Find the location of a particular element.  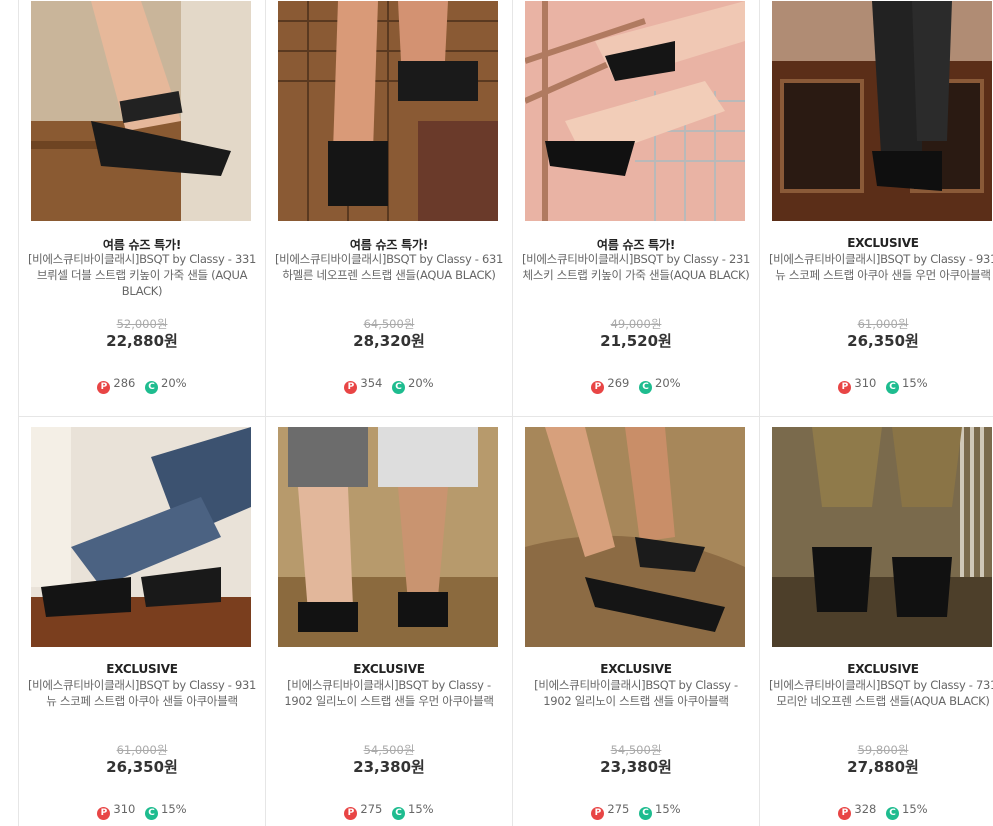

sale-price: 28,320원 is located at coordinates (389, 341).